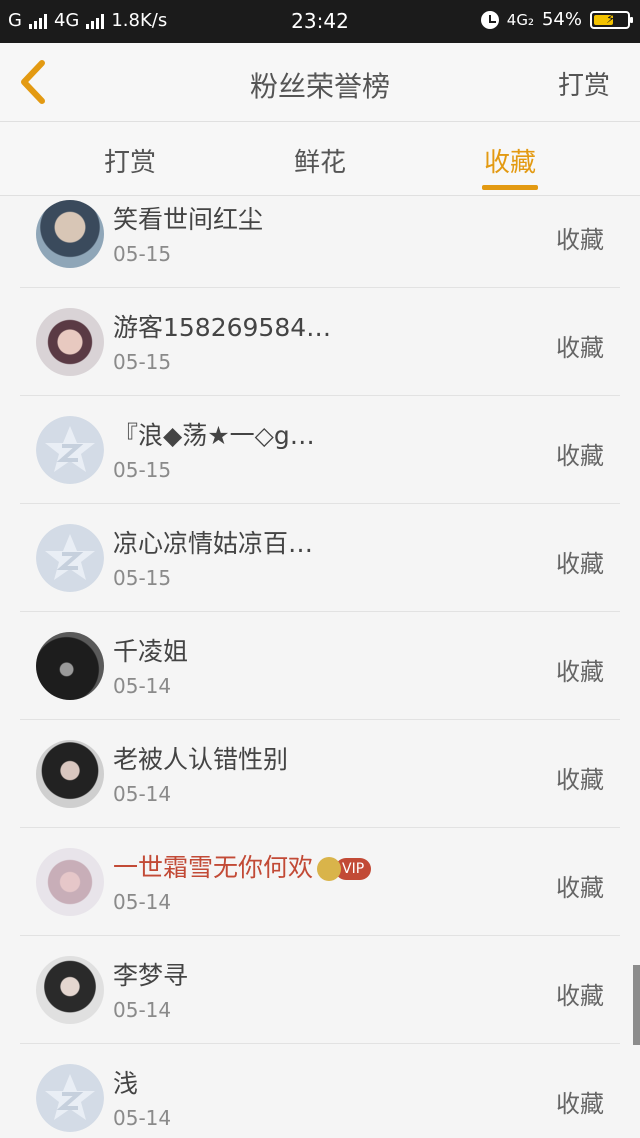  Describe the element at coordinates (520, 19) in the screenshot. I see `network2-label: 4G₂` at that location.